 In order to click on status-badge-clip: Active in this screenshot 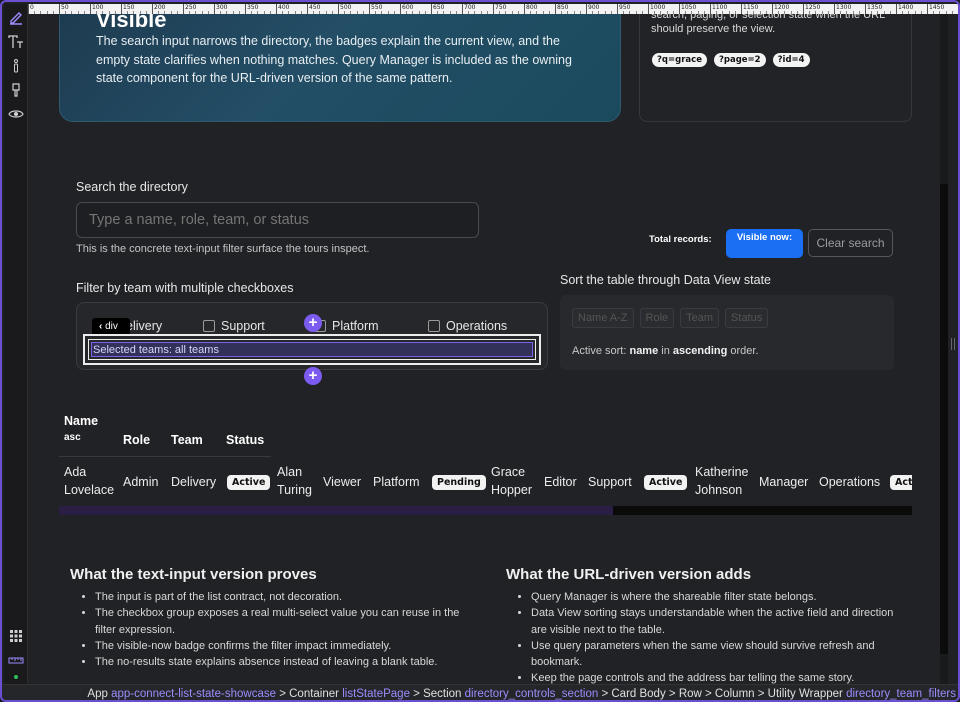, I will do `click(901, 483)`.